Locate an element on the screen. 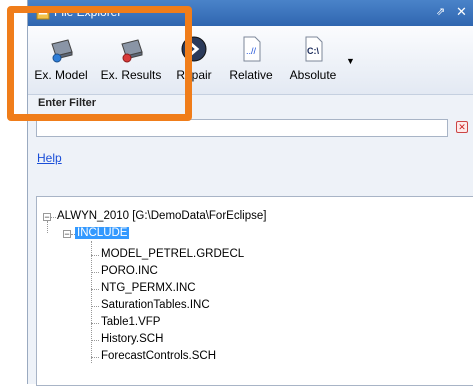 The image size is (473, 386). tree-file-item: MODEL_PETREL.GRDECL is located at coordinates (172, 254).